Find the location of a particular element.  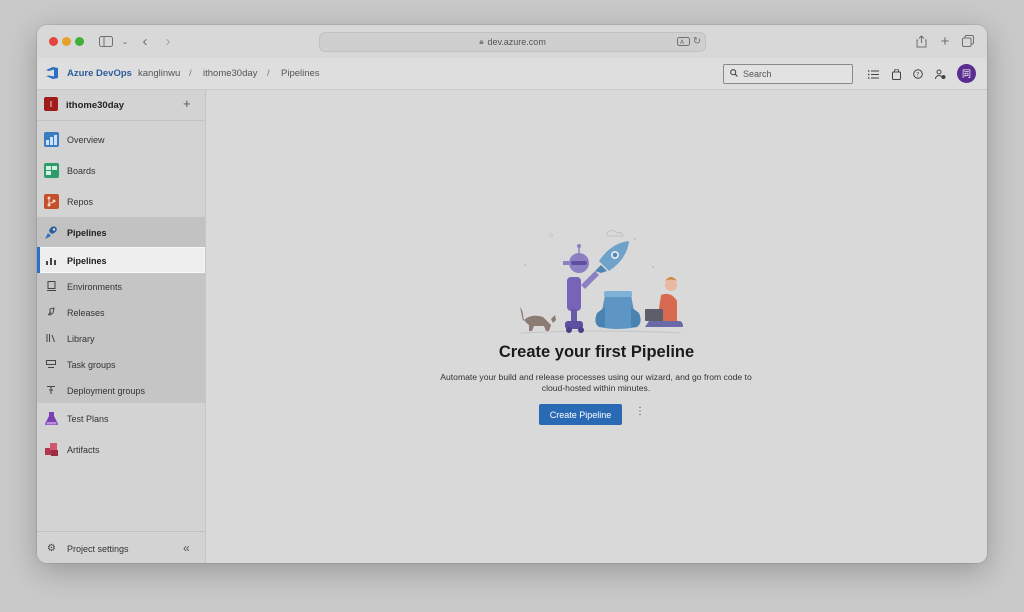

zoom-window-button is located at coordinates (79, 41).